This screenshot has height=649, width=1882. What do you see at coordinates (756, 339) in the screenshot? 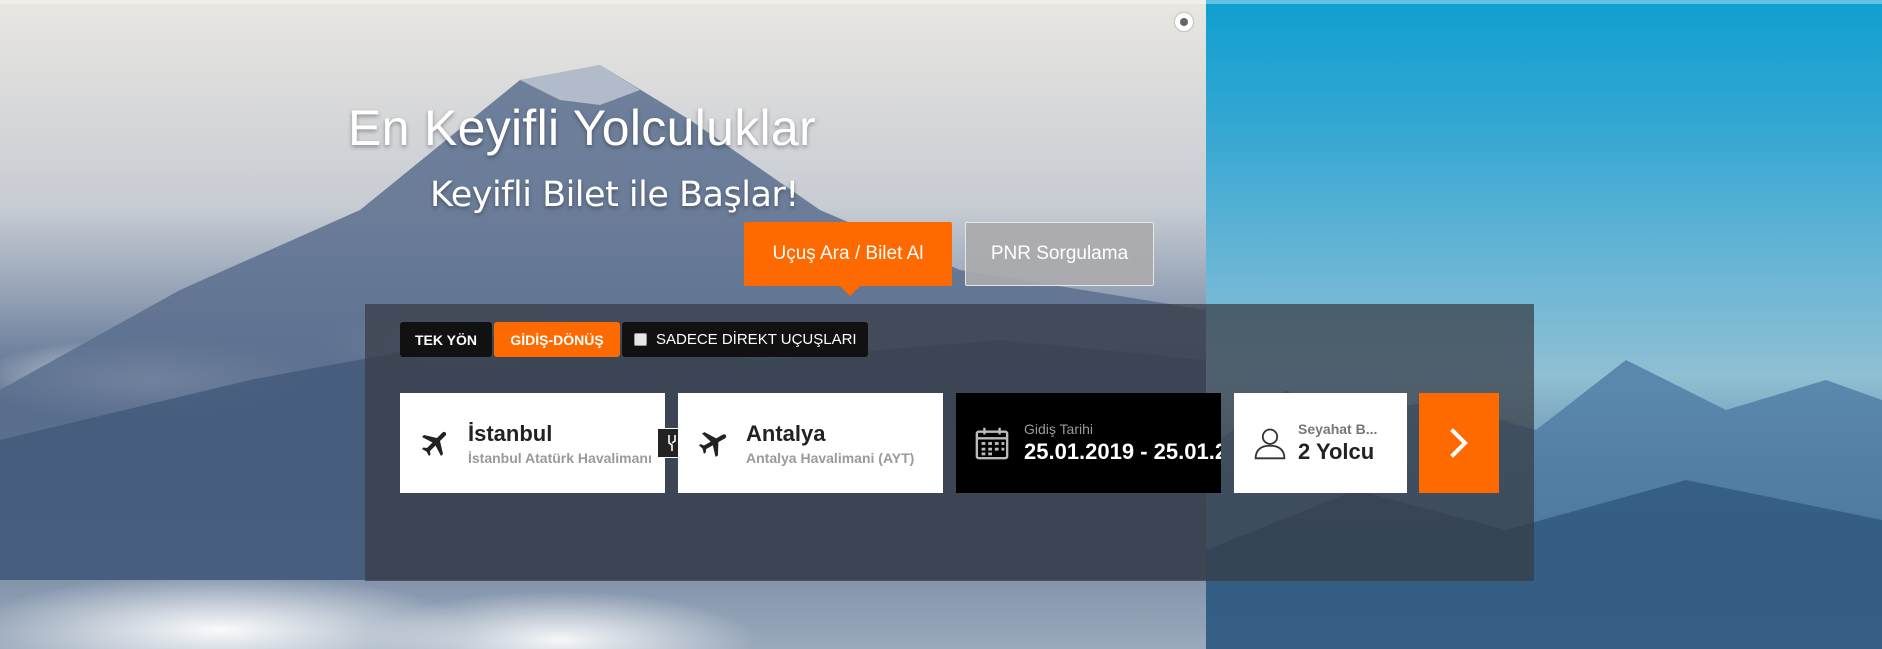
I see `direct-flights-label: SADECE DİREKT UÇUŞLARI` at bounding box center [756, 339].